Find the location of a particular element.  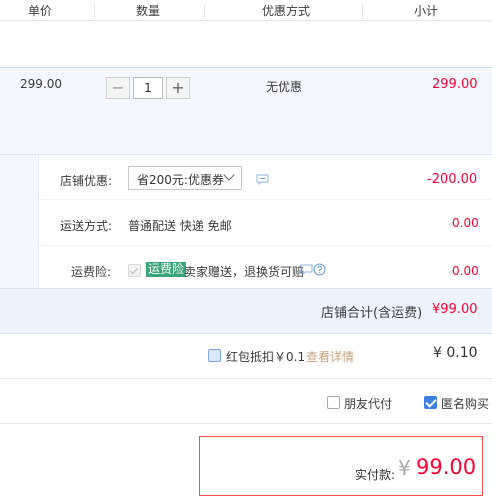

column-header: 单价 数量 优惠方式 小计 is located at coordinates (246, 10).